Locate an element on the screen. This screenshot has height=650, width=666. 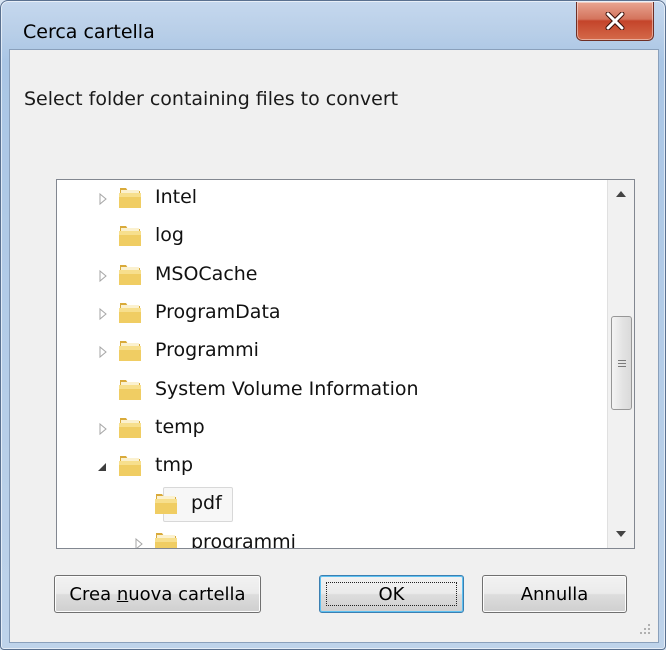
scroll-up-arrow-icon is located at coordinates (621, 194).